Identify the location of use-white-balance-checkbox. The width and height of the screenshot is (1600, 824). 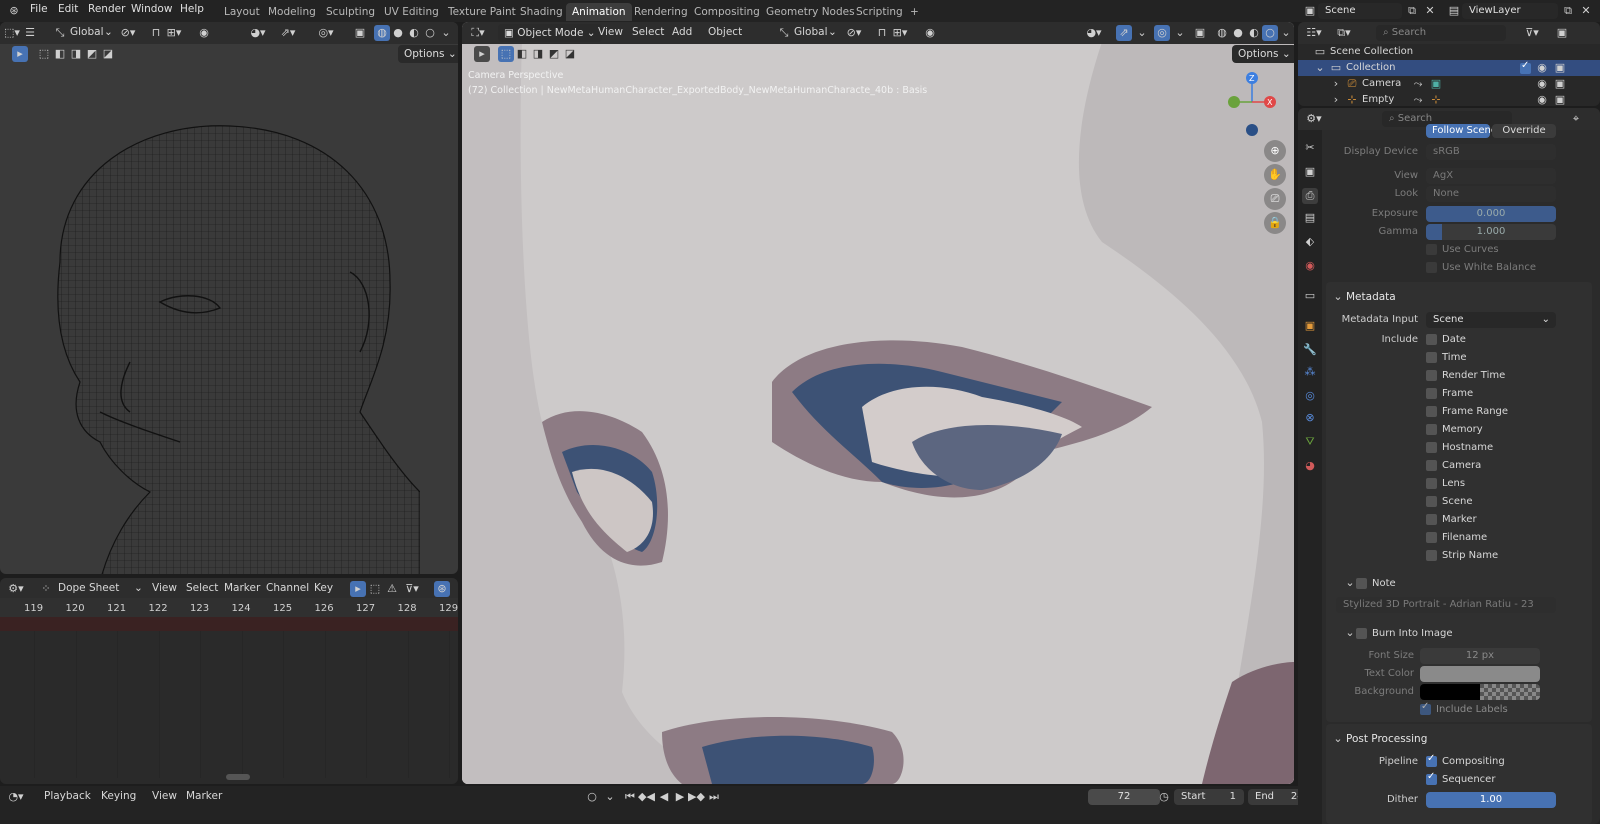
(1431, 267).